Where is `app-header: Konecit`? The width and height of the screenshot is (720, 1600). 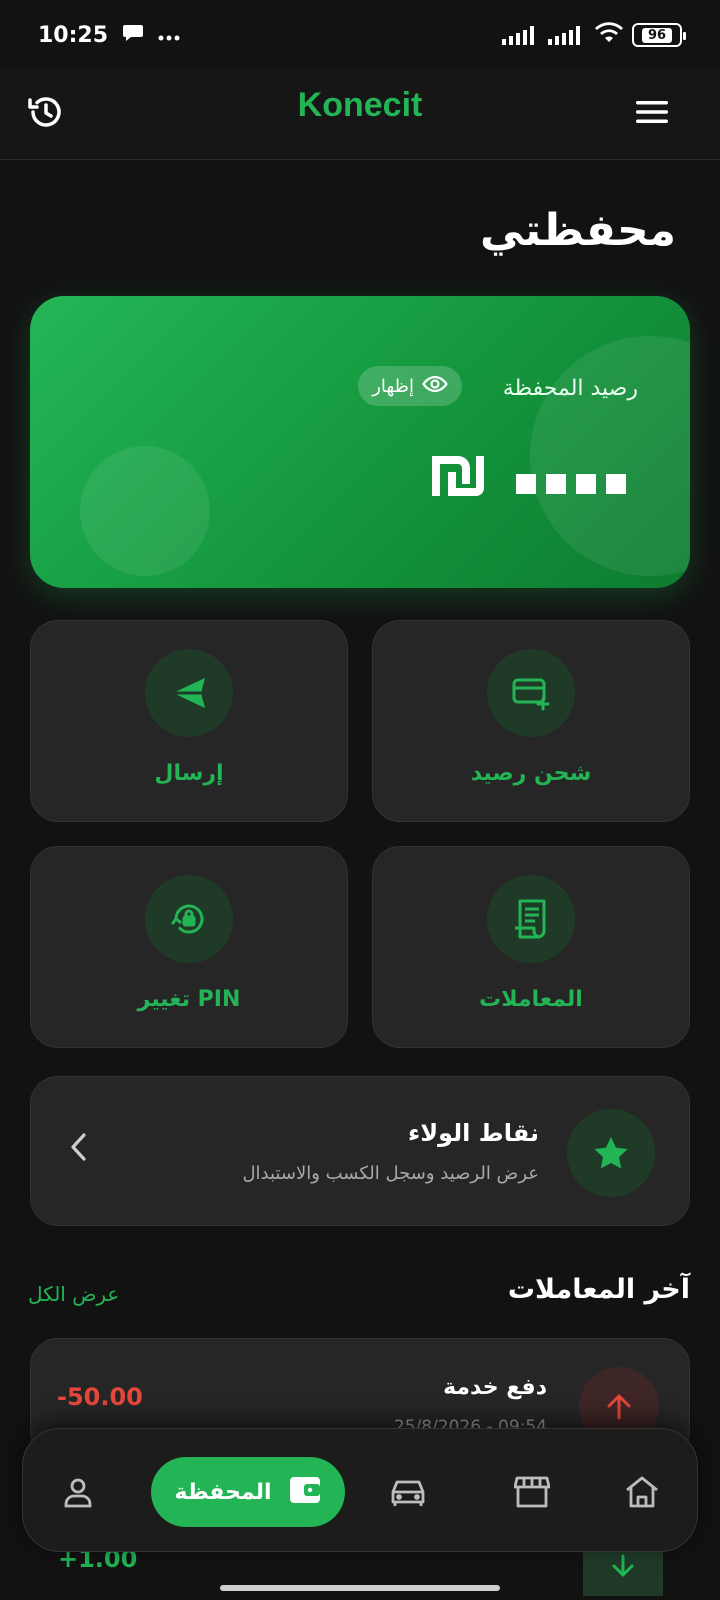
app-header: Konecit is located at coordinates (360, 115).